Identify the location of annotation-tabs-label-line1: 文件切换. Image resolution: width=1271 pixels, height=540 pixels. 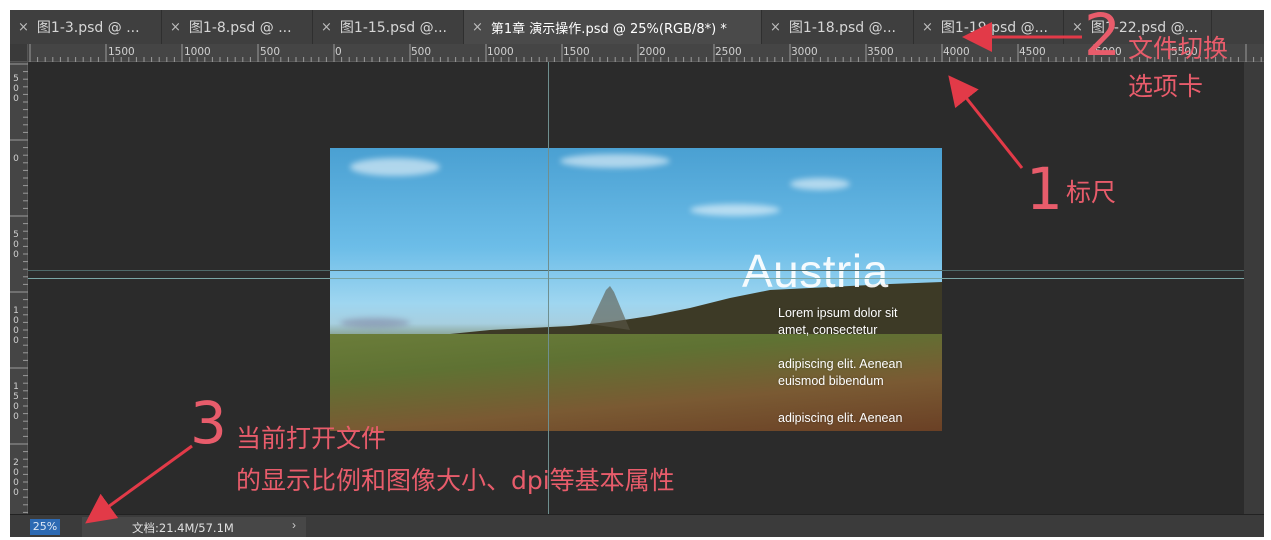
(1178, 48).